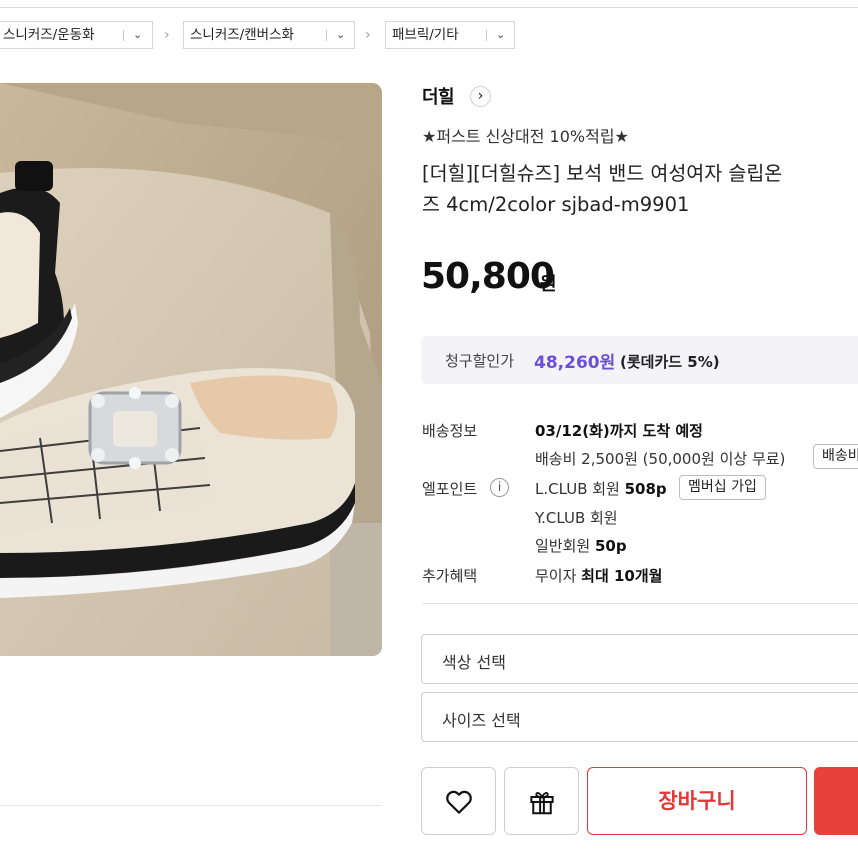  I want to click on size-select: 사이즈 선택, so click(639, 717).